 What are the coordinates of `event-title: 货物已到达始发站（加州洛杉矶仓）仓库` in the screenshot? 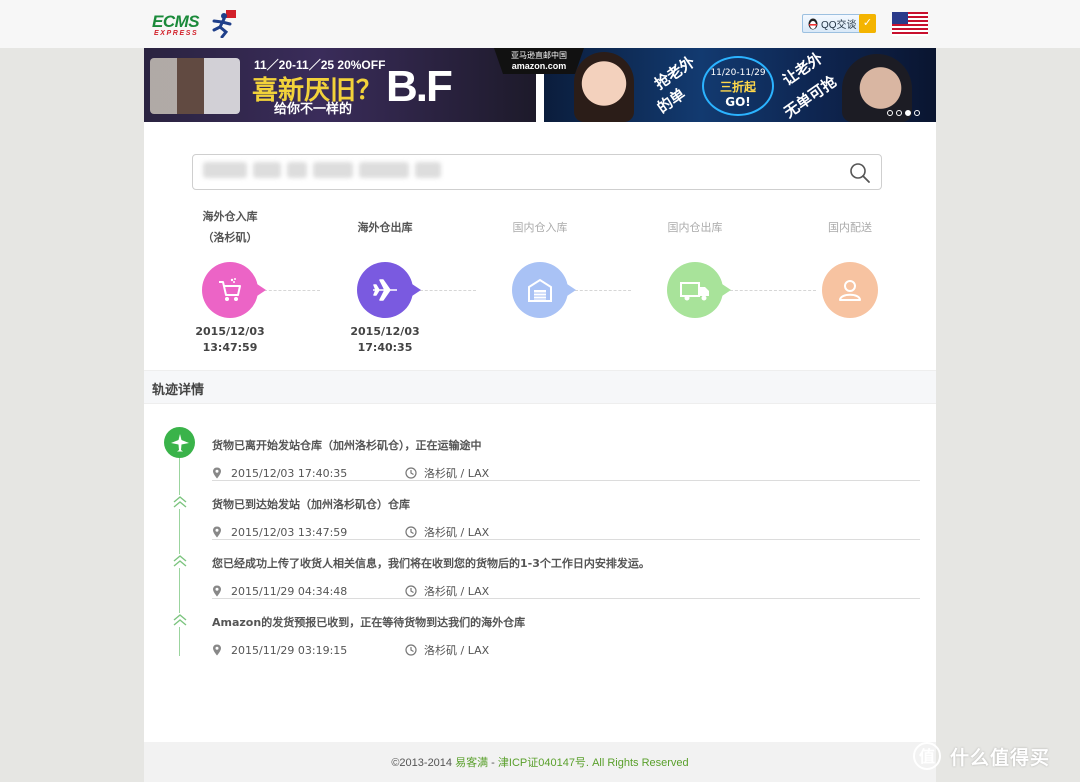 It's located at (311, 504).